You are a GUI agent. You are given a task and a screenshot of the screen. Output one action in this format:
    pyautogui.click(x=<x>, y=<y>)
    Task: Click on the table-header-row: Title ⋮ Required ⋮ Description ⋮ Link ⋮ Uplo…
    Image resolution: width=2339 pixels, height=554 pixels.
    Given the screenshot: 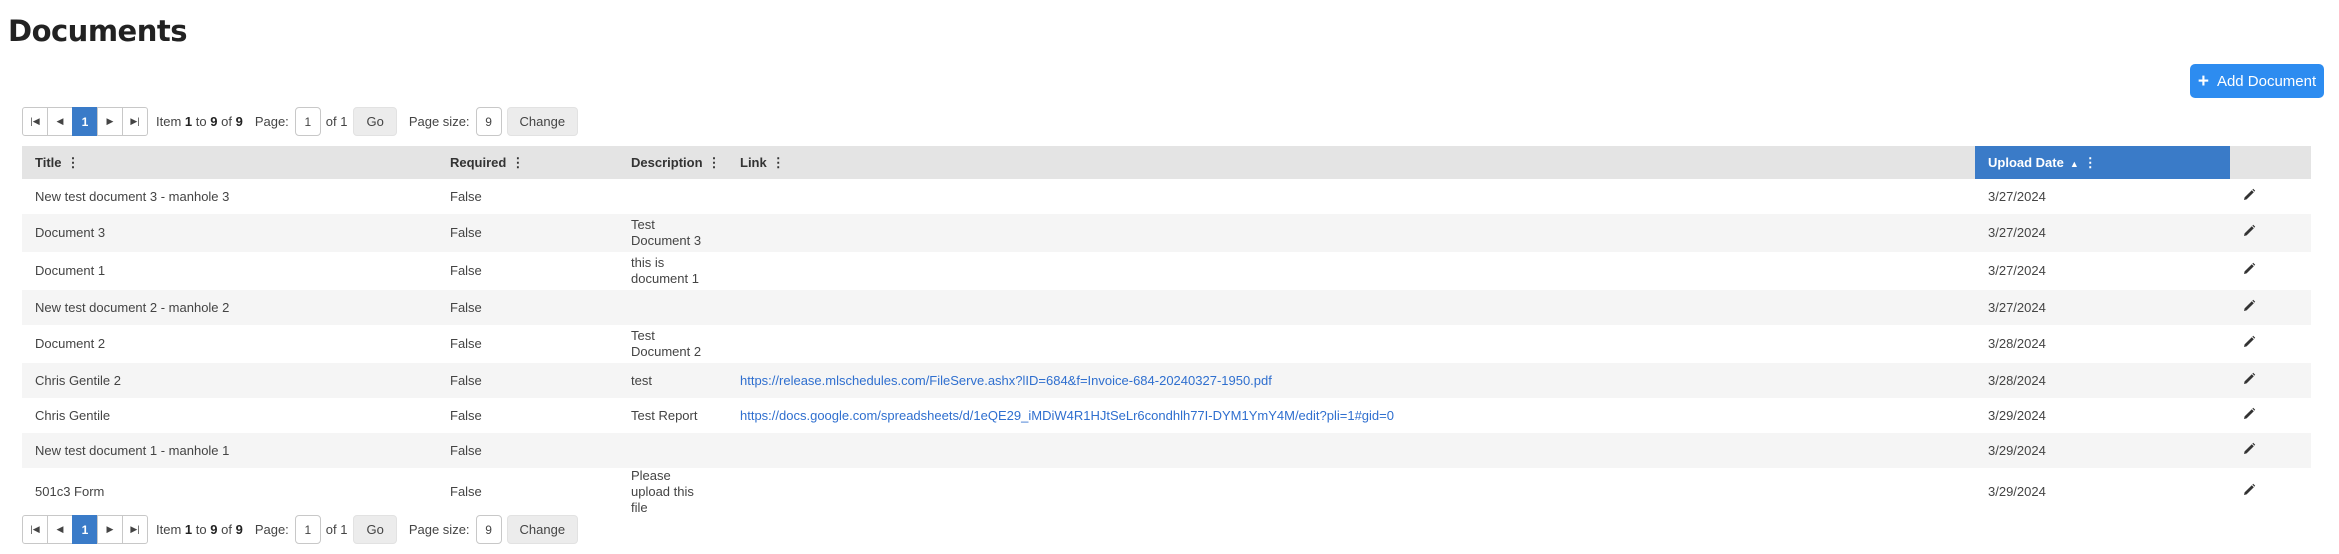 What is the action you would take?
    pyautogui.click(x=1166, y=162)
    